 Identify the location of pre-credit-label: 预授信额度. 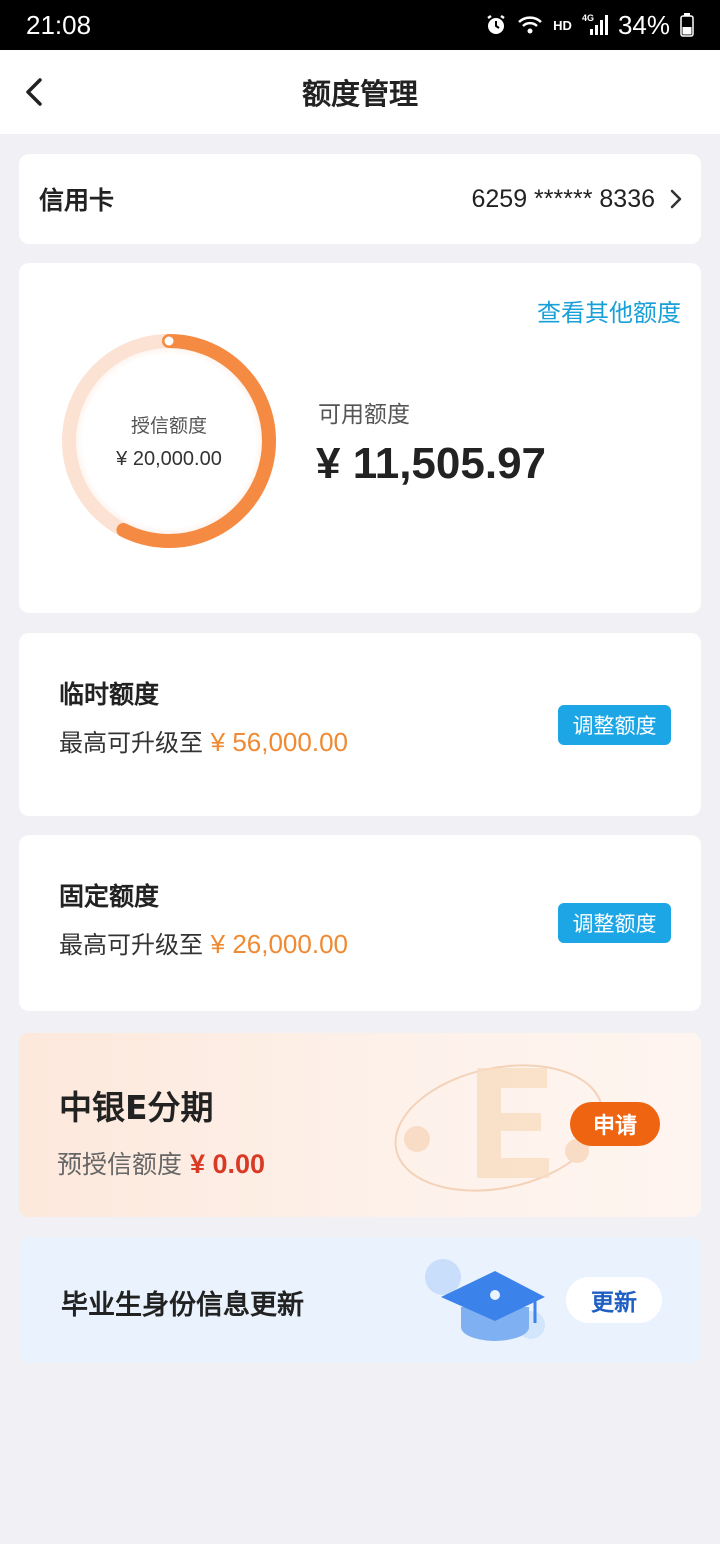
(123, 1164).